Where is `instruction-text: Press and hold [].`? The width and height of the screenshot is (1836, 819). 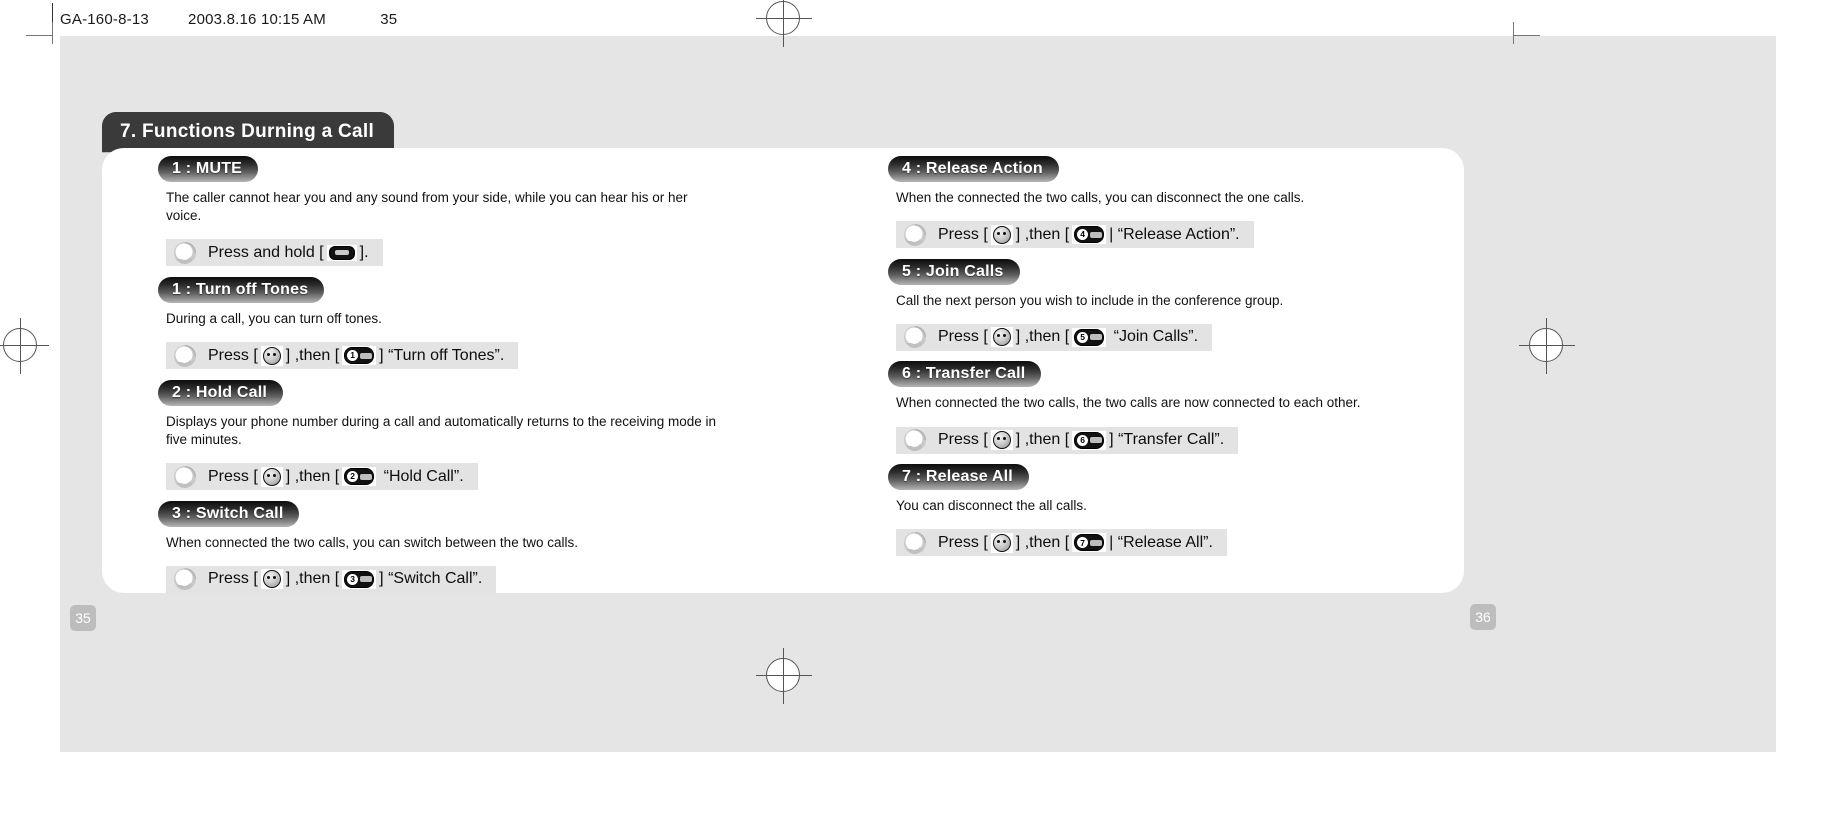
instruction-text: Press and hold []. is located at coordinates (288, 253).